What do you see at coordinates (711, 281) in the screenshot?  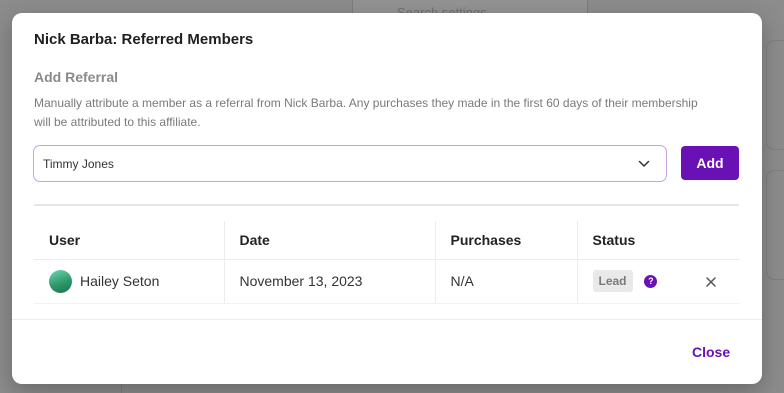 I see `close-icon` at bounding box center [711, 281].